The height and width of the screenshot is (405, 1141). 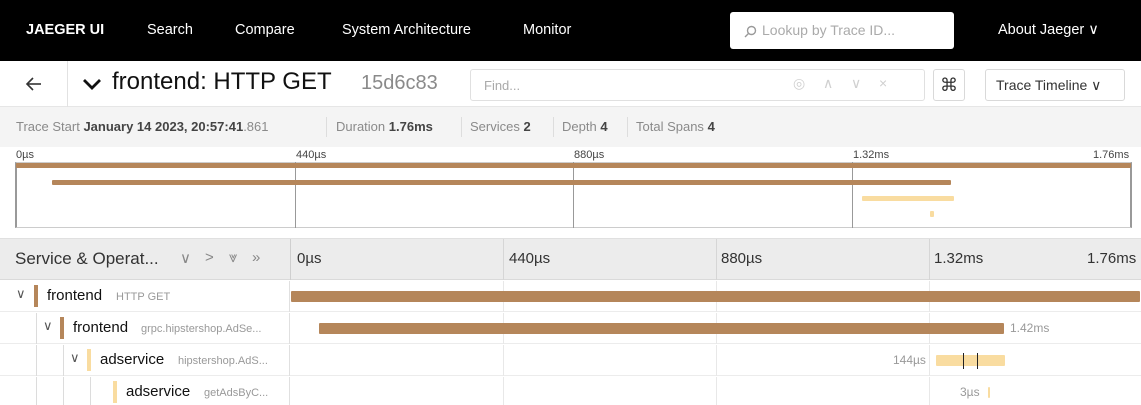 What do you see at coordinates (384, 126) in the screenshot?
I see `trace-duration: Duration 1.76ms` at bounding box center [384, 126].